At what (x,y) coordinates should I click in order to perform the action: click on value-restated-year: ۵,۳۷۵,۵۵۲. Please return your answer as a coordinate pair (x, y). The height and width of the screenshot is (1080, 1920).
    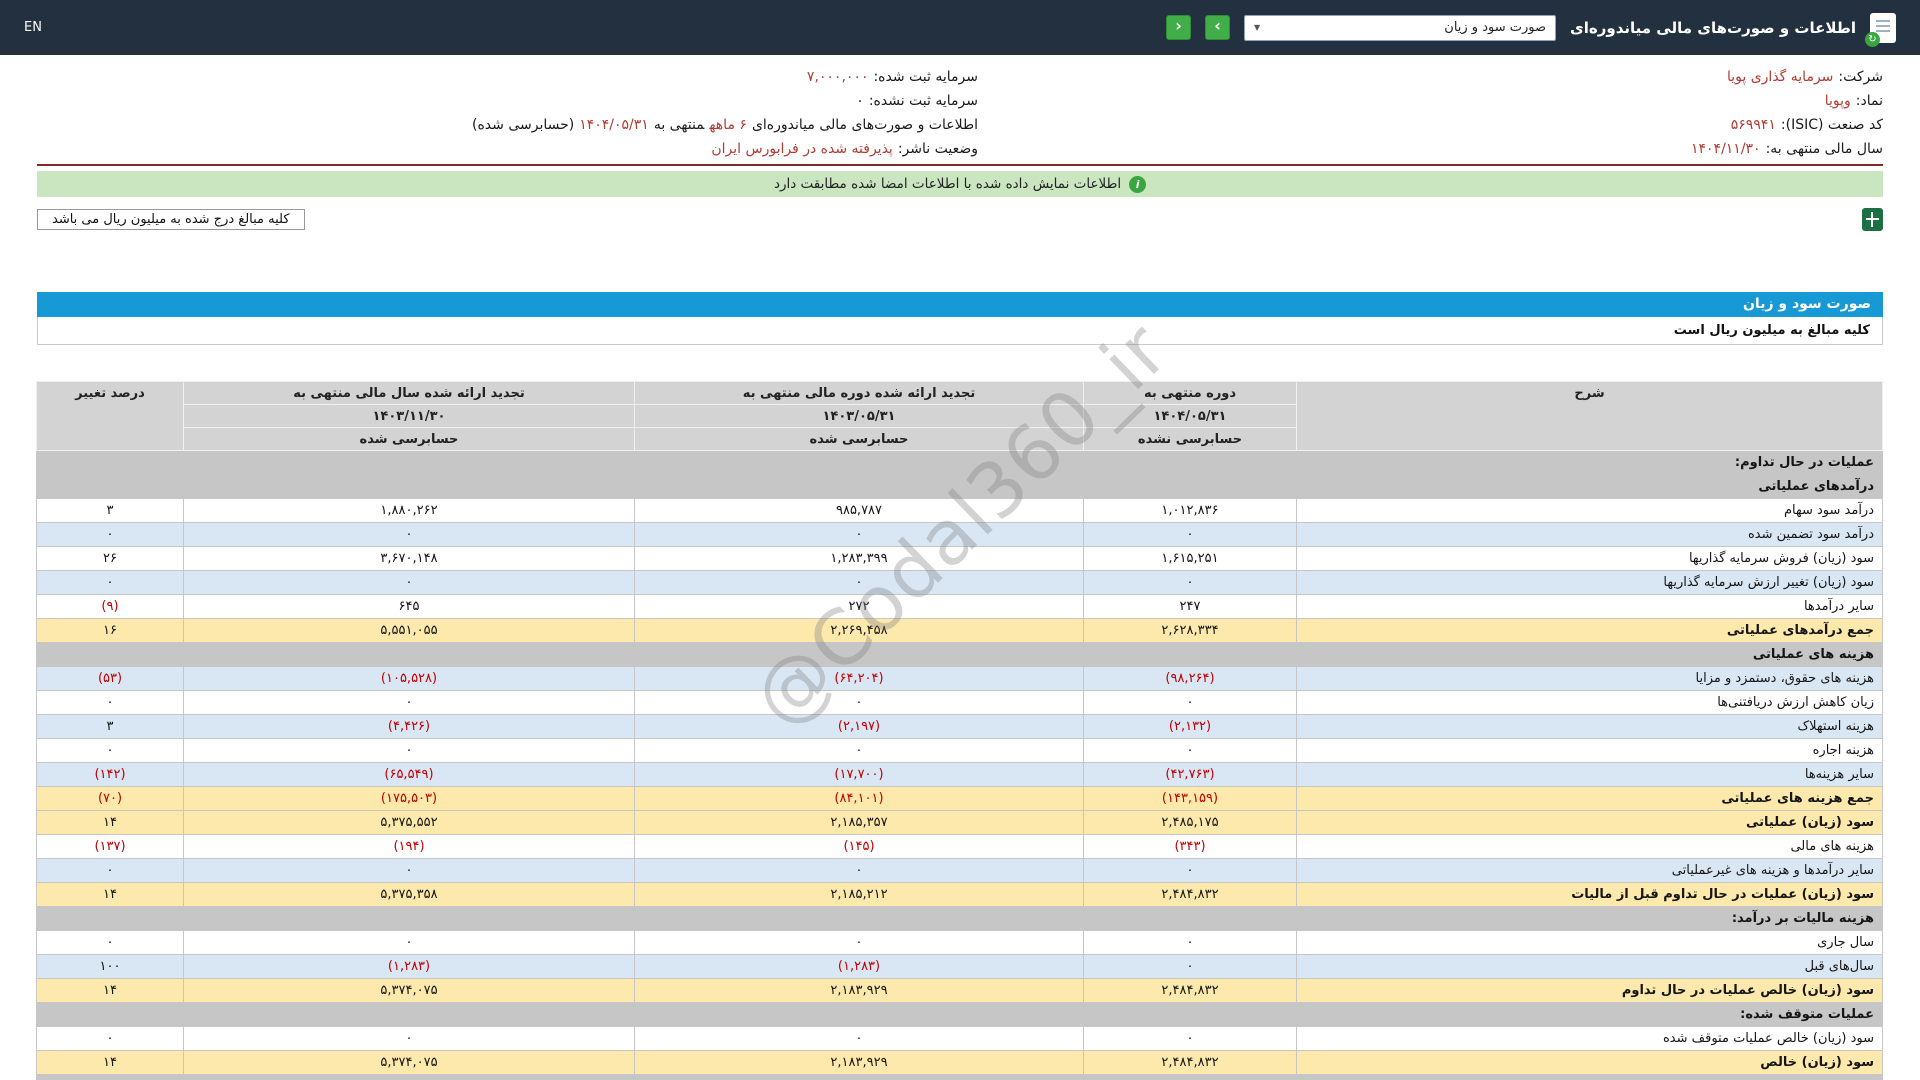
    Looking at the image, I should click on (409, 822).